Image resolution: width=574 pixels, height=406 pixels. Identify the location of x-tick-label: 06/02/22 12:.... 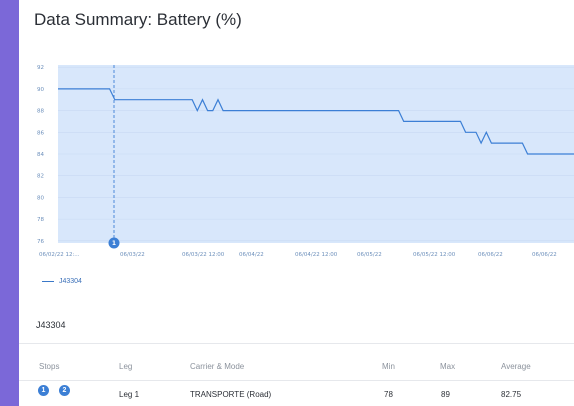
(59, 255).